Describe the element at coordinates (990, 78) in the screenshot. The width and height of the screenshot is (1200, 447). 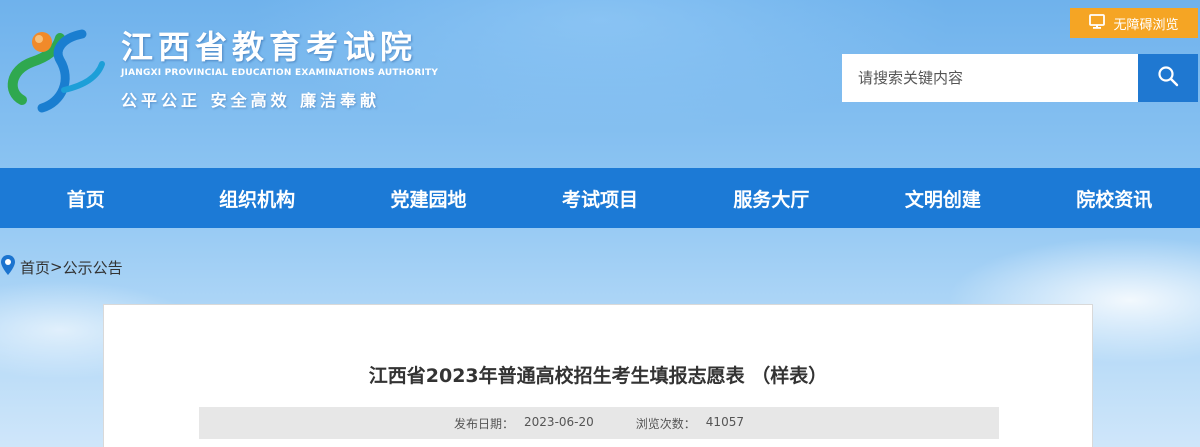
I see `search-input` at that location.